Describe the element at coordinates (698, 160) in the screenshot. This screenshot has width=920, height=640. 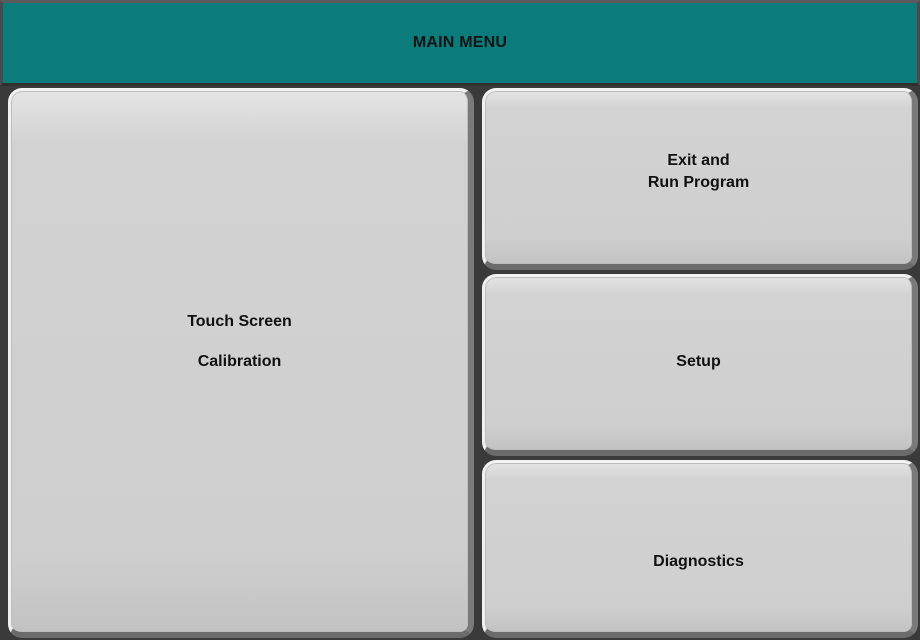
I see `exit-label-line1: Exit and` at that location.